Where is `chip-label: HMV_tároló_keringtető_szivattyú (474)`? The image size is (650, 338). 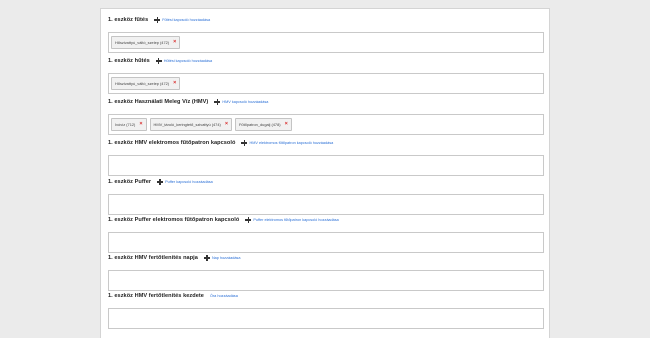
chip-label: HMV_tároló_keringtető_szivattyú (474) is located at coordinates (187, 124).